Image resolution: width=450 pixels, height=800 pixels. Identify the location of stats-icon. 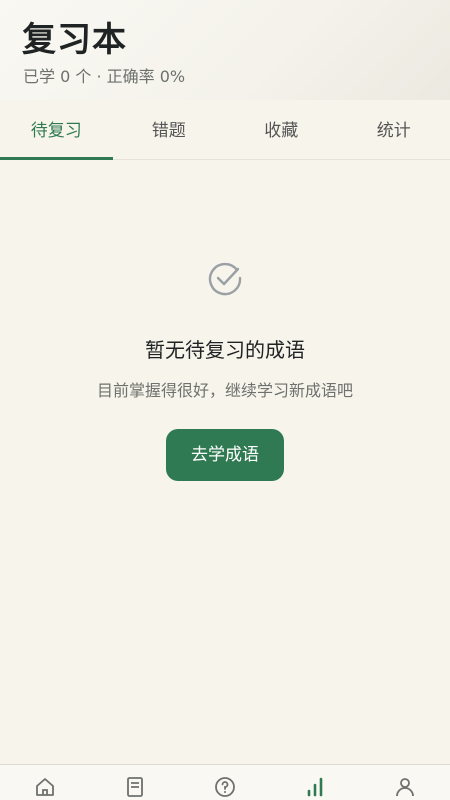
(315, 787).